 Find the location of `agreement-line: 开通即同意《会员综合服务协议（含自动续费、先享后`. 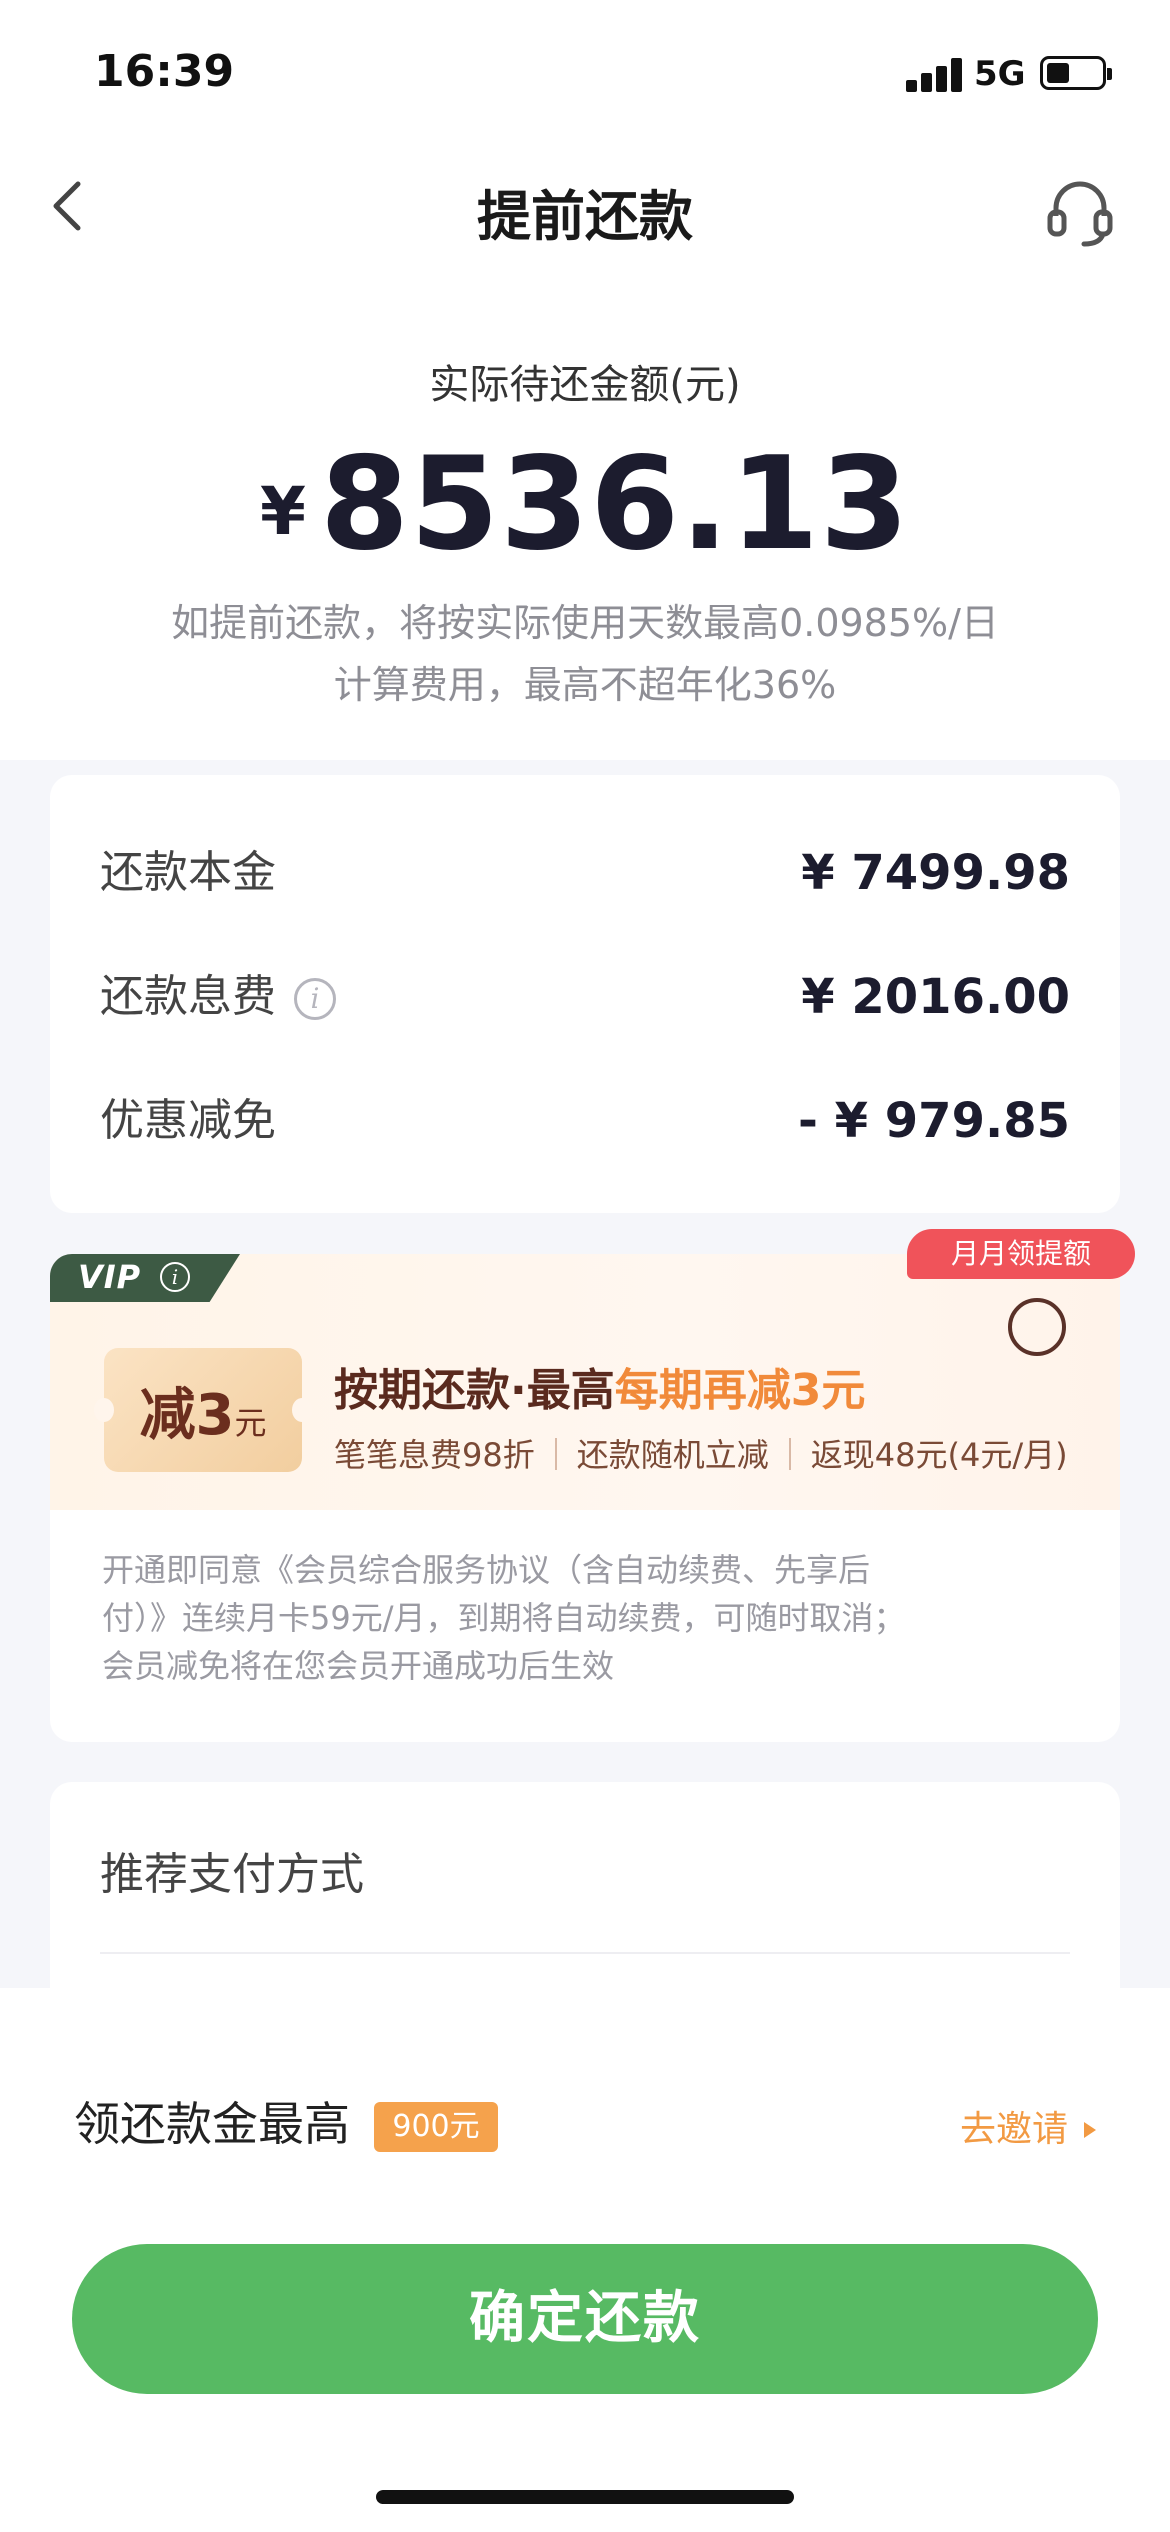

agreement-line: 开通即同意《会员综合服务协议（含自动续费、先享后 is located at coordinates (486, 1570).